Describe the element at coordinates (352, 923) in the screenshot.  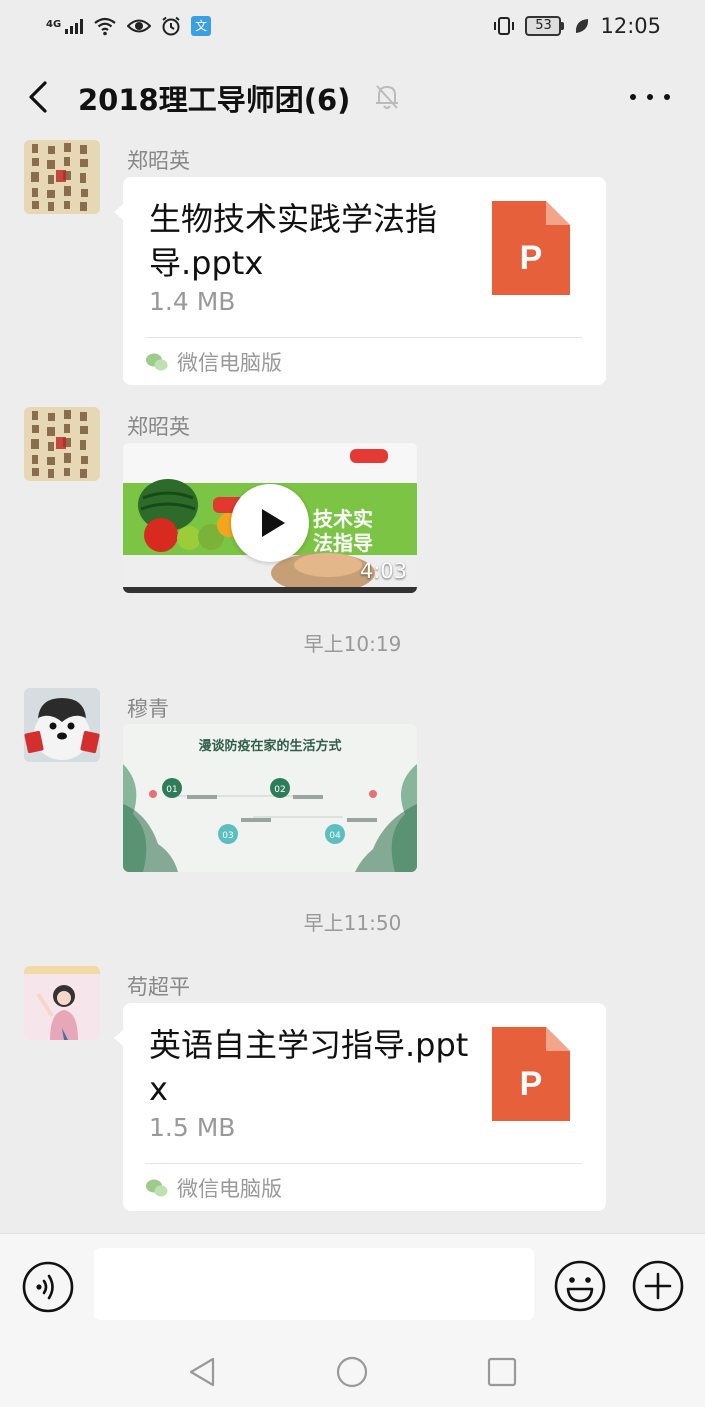
I see `message-timestamp: 早上11:50` at that location.